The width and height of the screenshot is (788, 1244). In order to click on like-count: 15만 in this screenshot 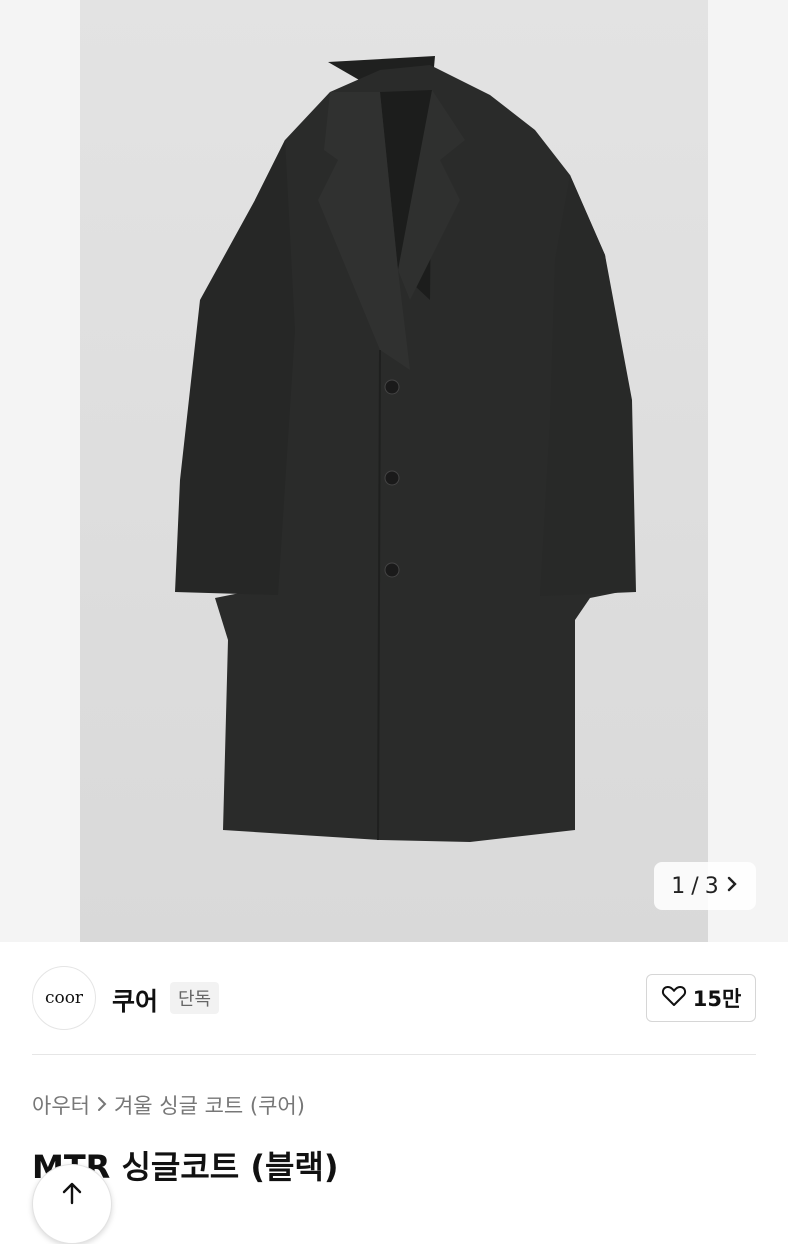, I will do `click(717, 999)`.